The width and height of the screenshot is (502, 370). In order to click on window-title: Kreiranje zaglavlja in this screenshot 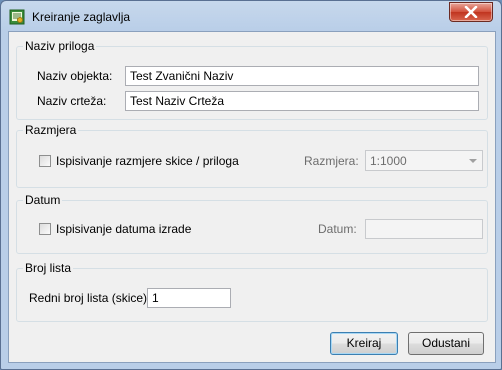, I will do `click(81, 17)`.